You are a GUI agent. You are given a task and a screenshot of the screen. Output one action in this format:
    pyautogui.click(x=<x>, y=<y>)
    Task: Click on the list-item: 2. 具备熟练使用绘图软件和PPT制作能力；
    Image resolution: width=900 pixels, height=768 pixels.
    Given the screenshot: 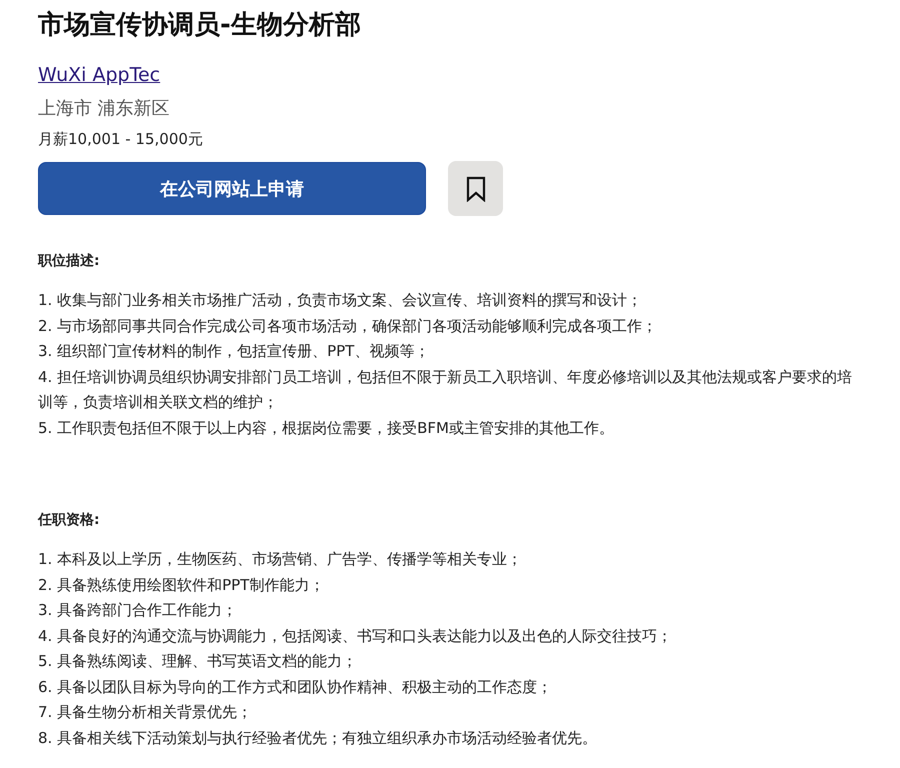 What is the action you would take?
    pyautogui.click(x=182, y=585)
    